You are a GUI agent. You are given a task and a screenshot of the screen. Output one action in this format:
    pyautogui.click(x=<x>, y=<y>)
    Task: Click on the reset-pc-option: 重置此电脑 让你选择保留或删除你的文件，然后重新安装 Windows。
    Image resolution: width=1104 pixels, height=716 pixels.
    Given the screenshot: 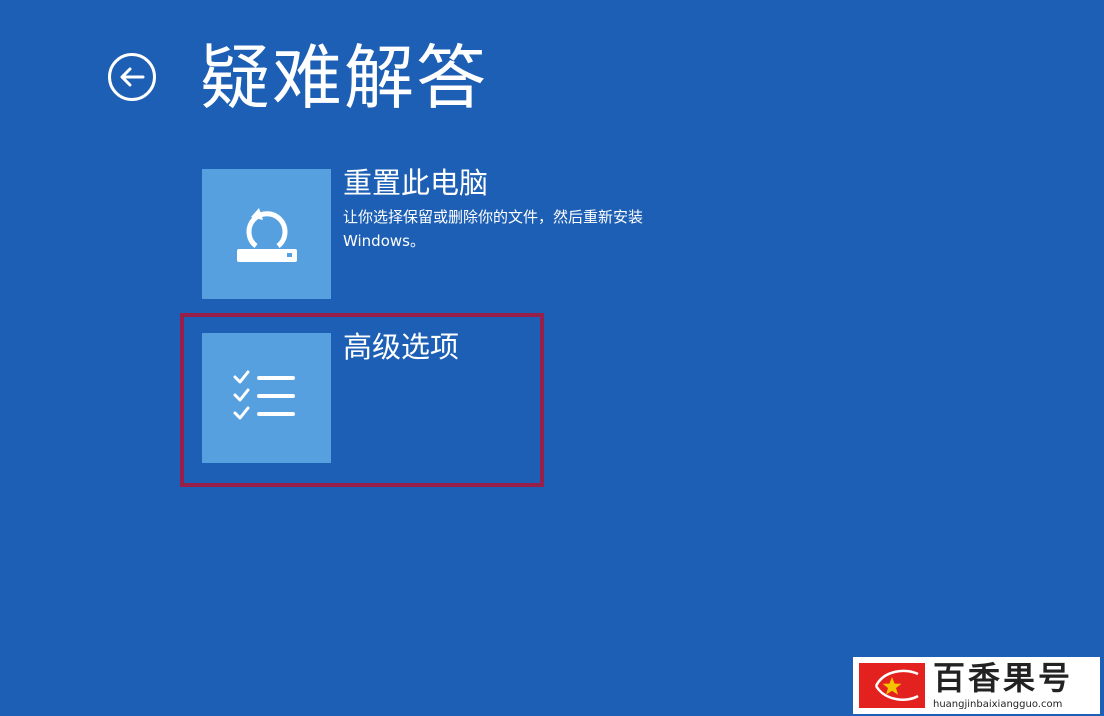 What is the action you would take?
    pyautogui.click(x=482, y=232)
    